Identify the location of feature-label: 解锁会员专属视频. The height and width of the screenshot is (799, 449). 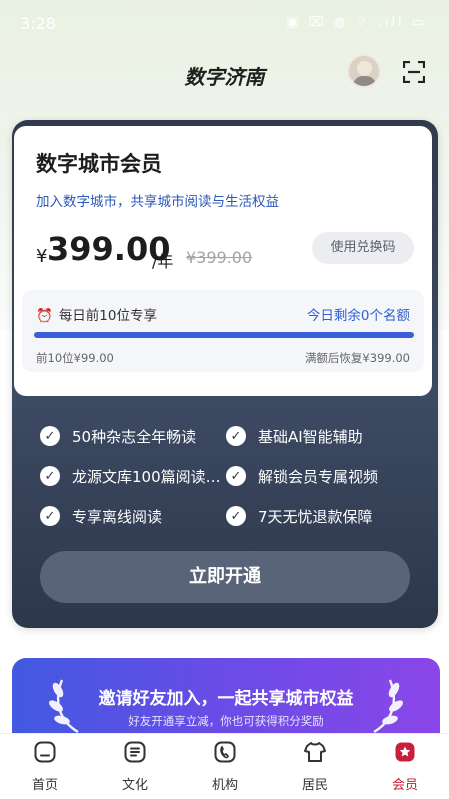
(318, 476).